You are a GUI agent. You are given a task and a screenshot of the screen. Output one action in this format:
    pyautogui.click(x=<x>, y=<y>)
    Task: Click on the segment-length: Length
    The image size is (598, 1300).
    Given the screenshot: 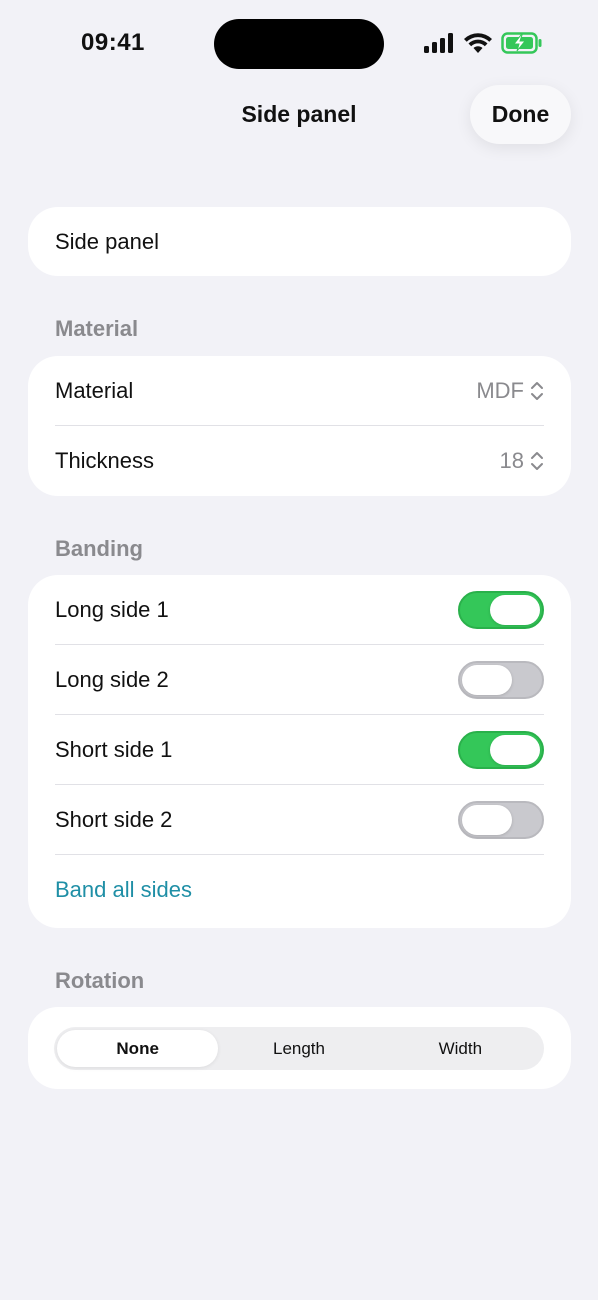 What is the action you would take?
    pyautogui.click(x=298, y=1048)
    